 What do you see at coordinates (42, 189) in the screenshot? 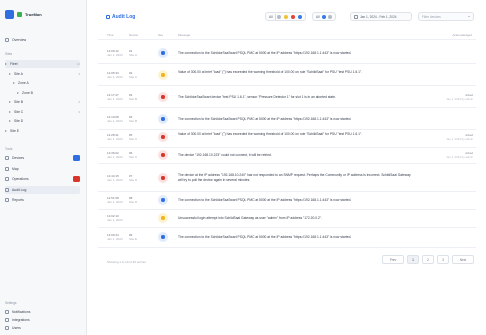
I see `sidebar-item-audit-log: Audit Log` at bounding box center [42, 189].